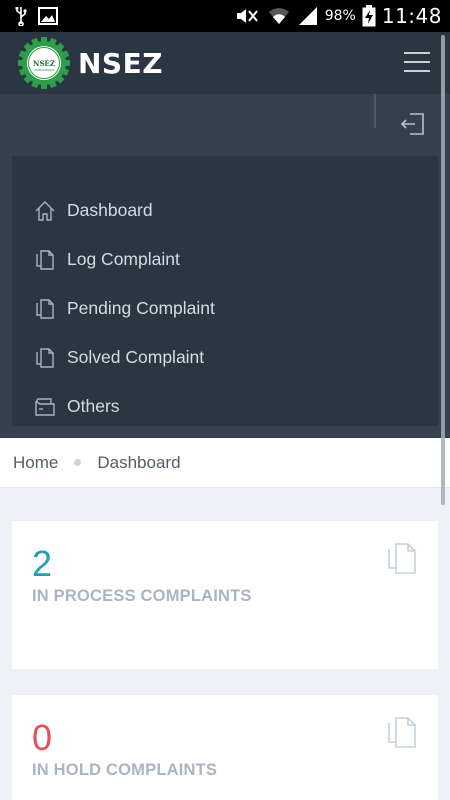  Describe the element at coordinates (93, 406) in the screenshot. I see `sidebar-item-label: Others` at that location.